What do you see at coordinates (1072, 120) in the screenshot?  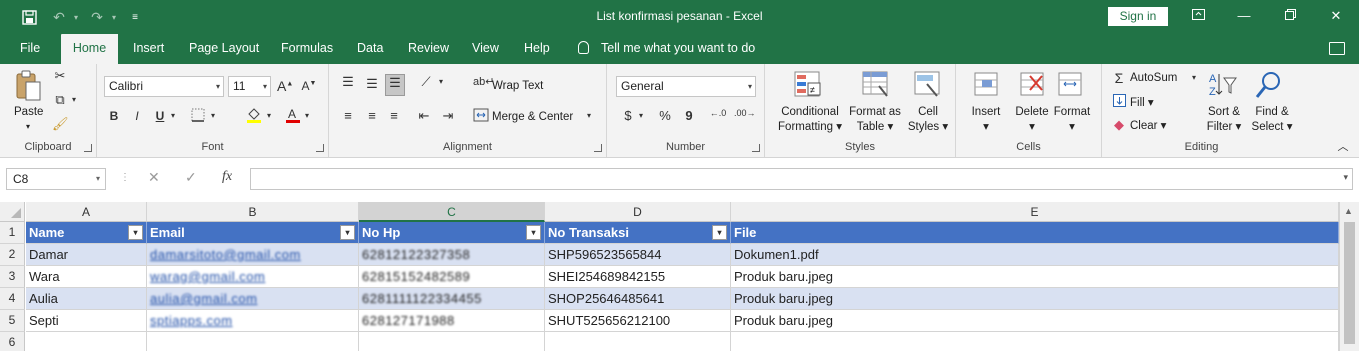 I see `format-cells-button: Format ▾` at bounding box center [1072, 120].